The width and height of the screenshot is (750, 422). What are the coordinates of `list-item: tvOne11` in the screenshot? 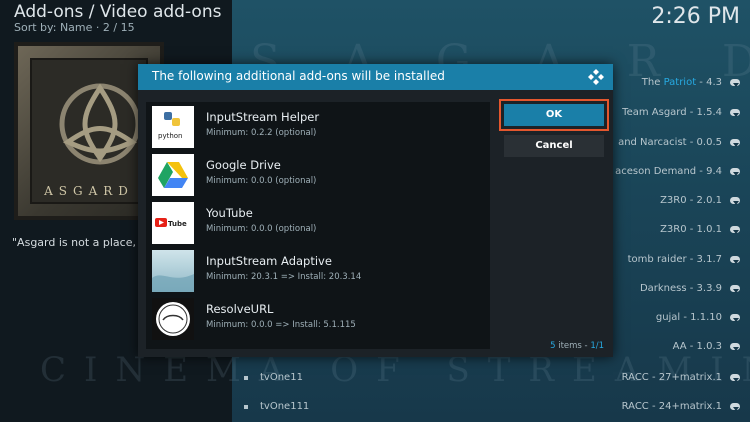 It's located at (273, 377).